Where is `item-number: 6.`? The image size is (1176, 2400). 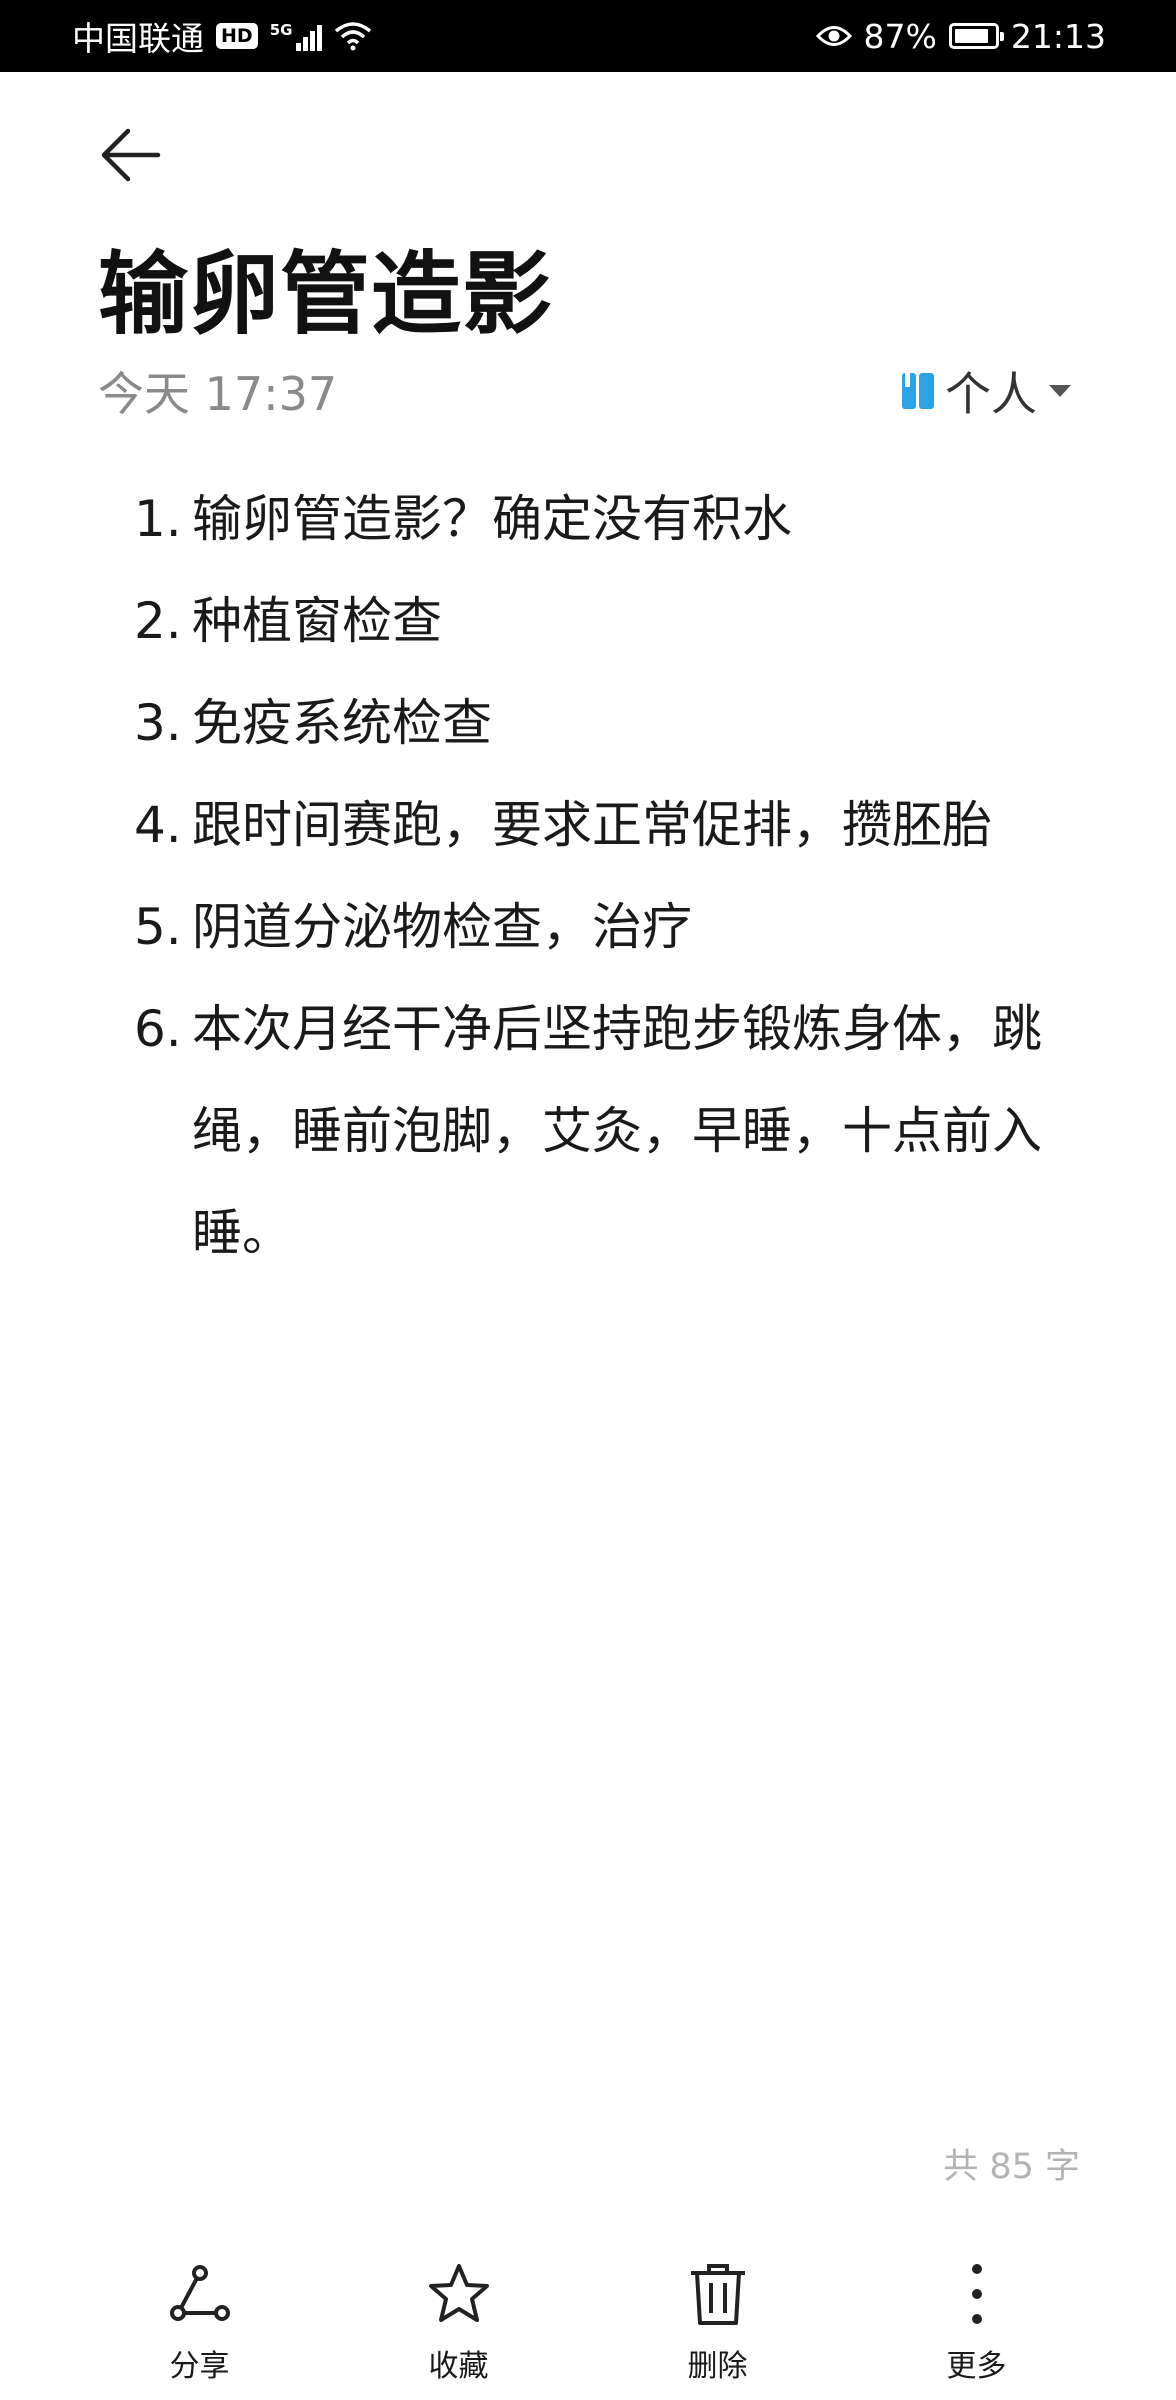
item-number: 6. is located at coordinates (158, 1029).